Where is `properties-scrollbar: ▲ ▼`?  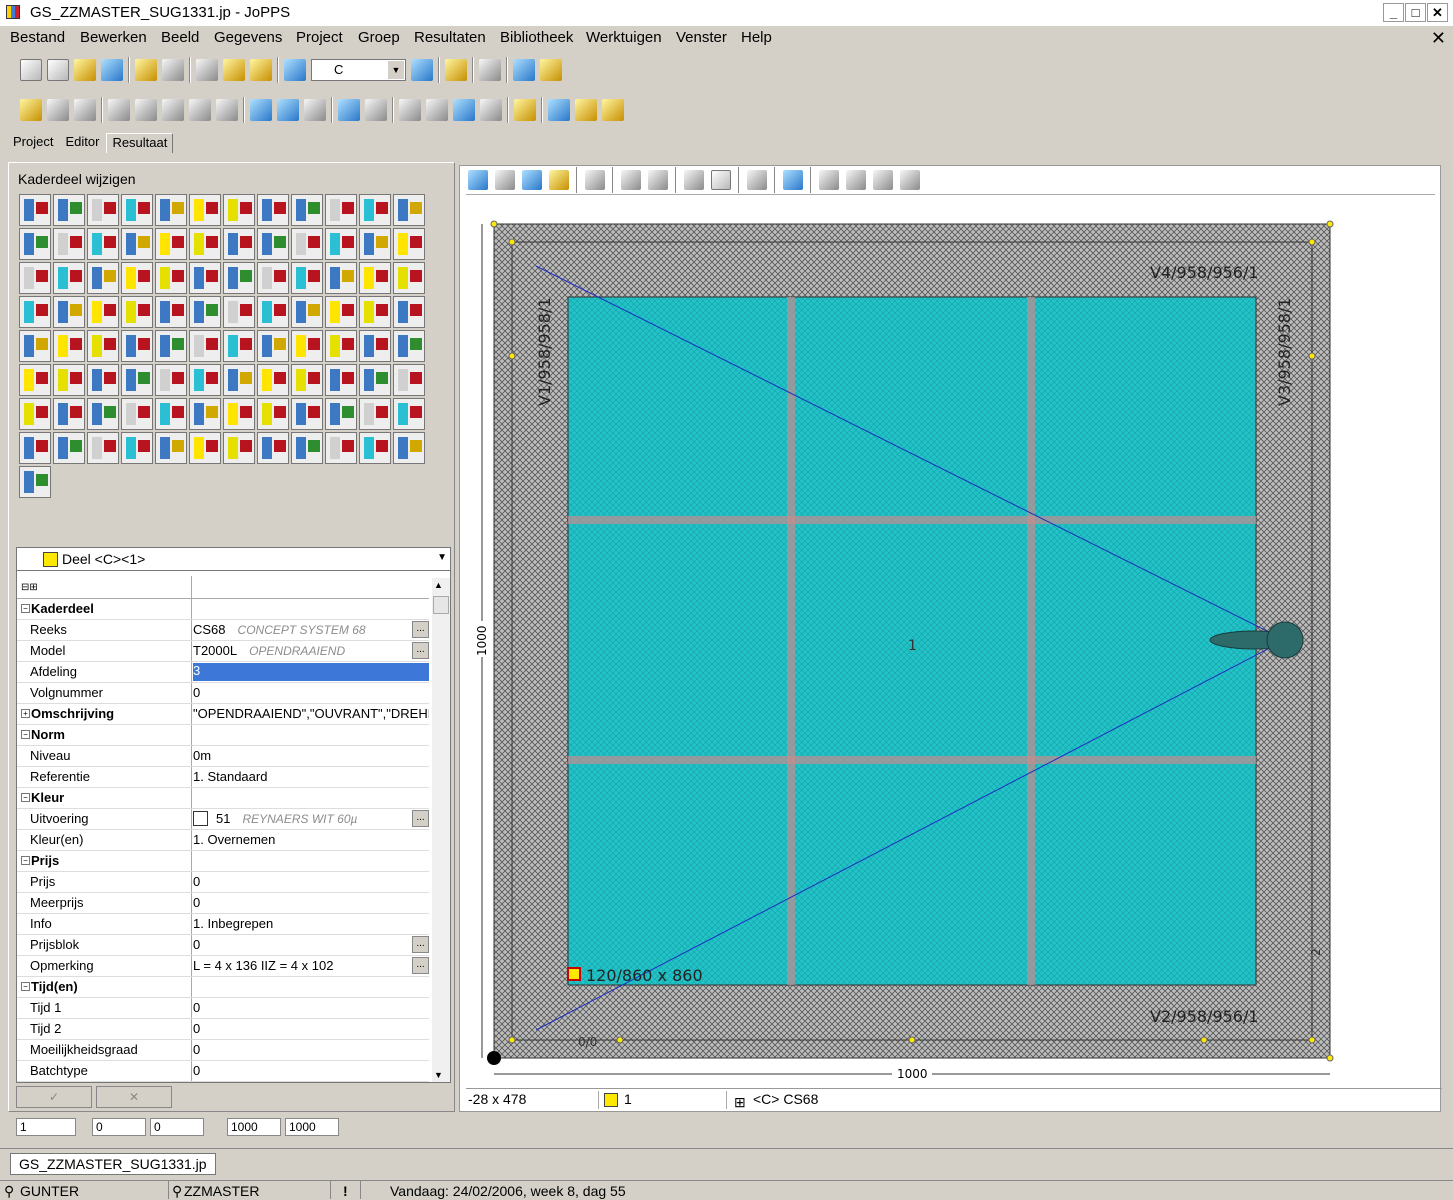
properties-scrollbar: ▲ ▼ is located at coordinates (441, 830).